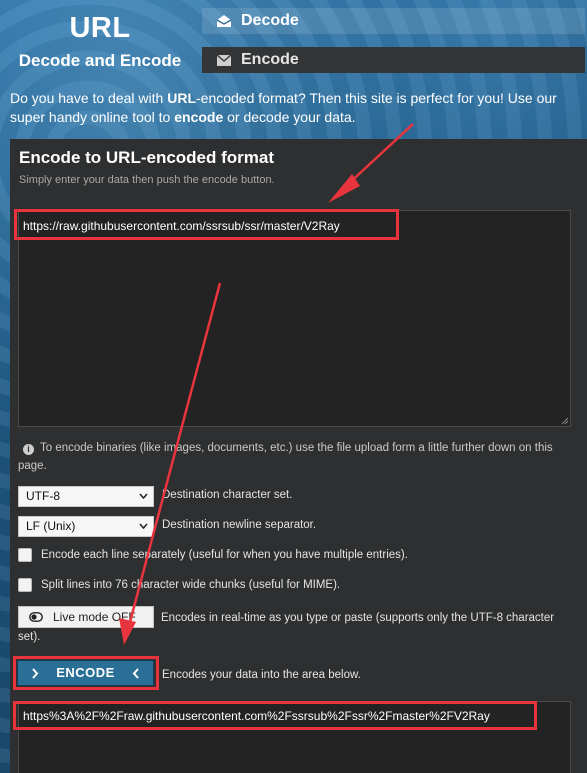 The height and width of the screenshot is (773, 587). What do you see at coordinates (25, 555) in the screenshot?
I see `encode-each-line-checkbox` at bounding box center [25, 555].